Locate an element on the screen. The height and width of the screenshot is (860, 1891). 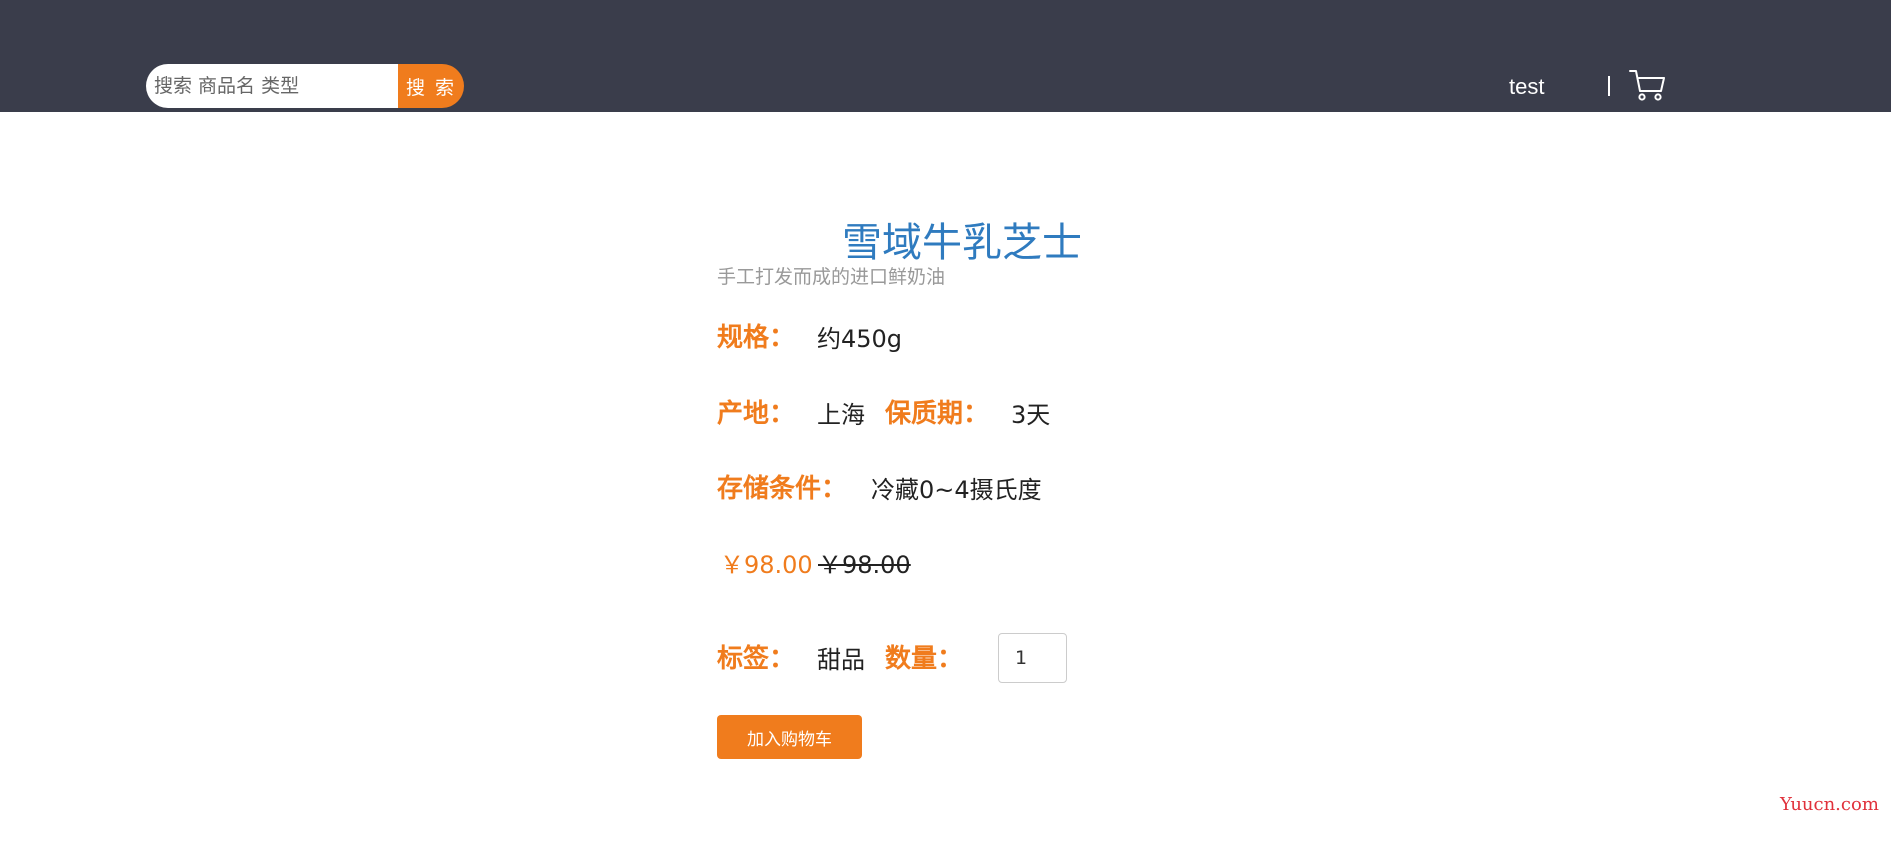
current-price: ￥98.00 is located at coordinates (766, 565).